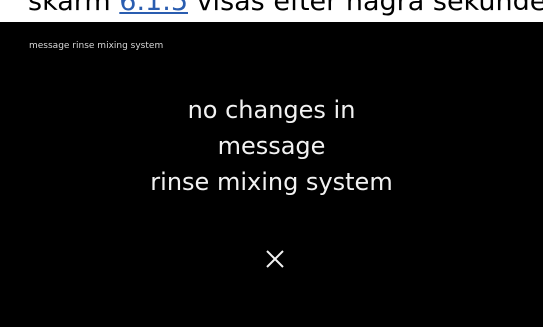 The width and height of the screenshot is (543, 327). I want to click on message-line-2: message, so click(271, 146).